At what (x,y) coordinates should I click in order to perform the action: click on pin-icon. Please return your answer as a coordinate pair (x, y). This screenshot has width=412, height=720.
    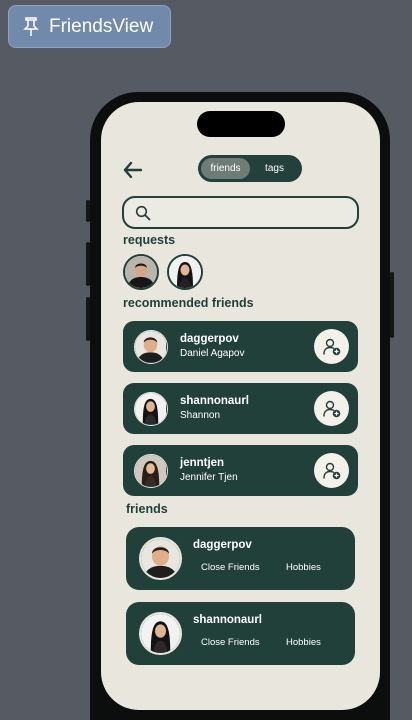
    Looking at the image, I should click on (31, 26).